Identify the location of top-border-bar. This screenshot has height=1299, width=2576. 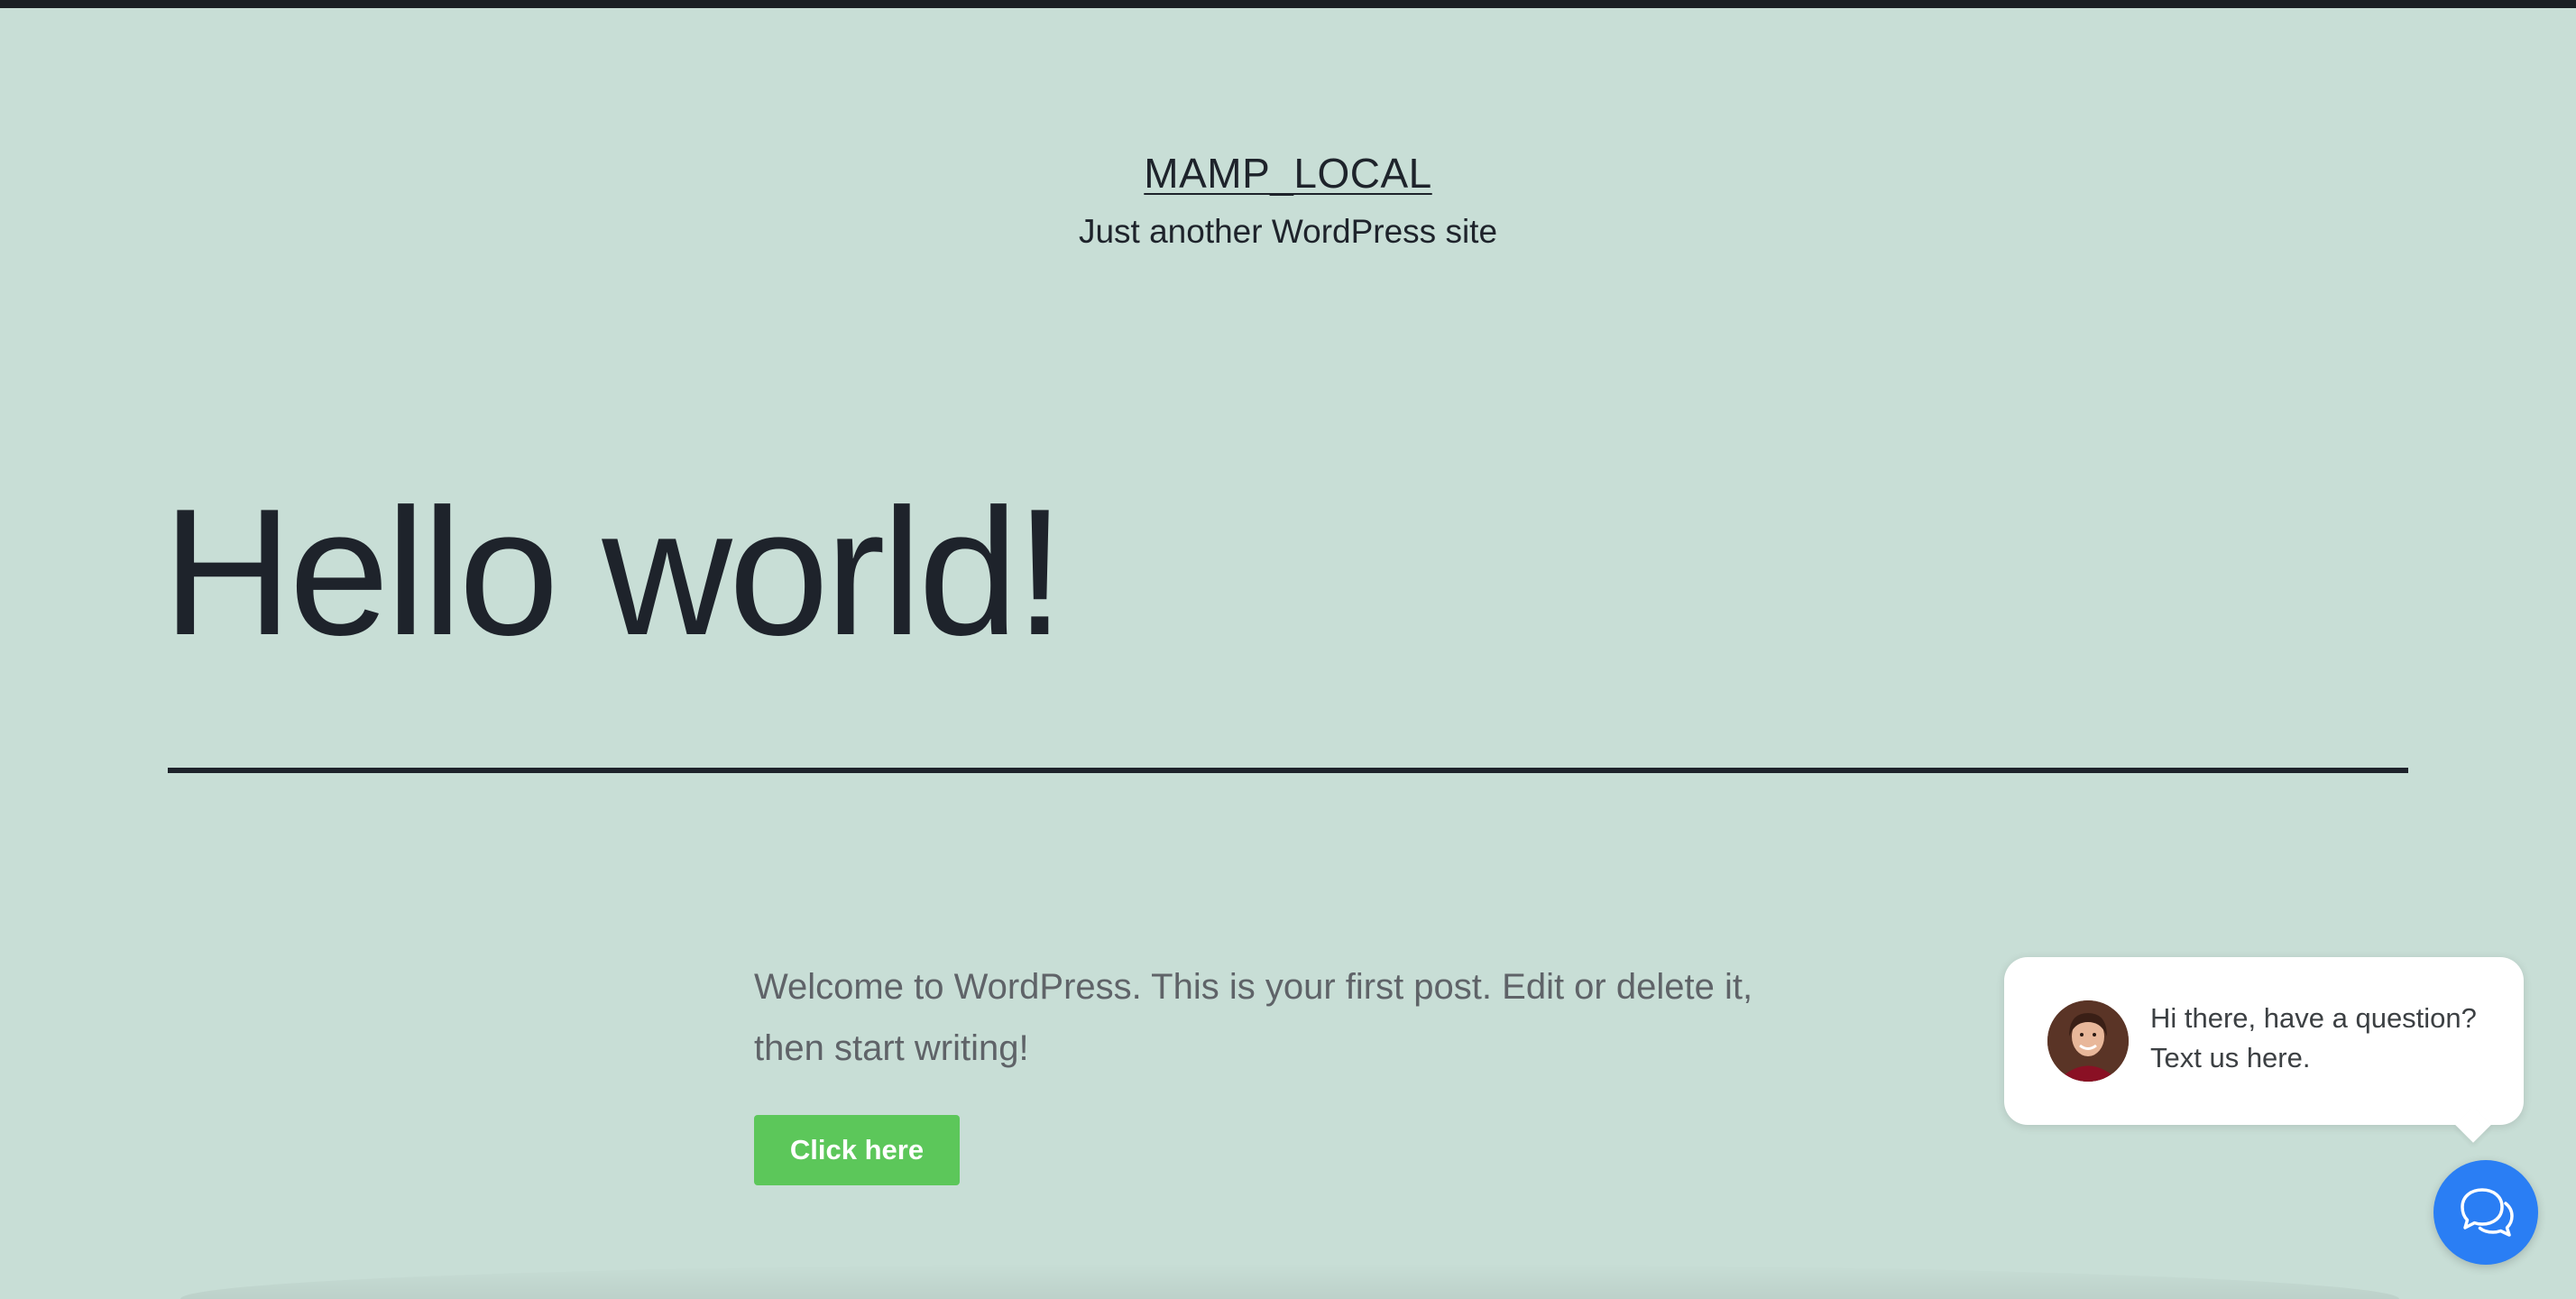
(1288, 4).